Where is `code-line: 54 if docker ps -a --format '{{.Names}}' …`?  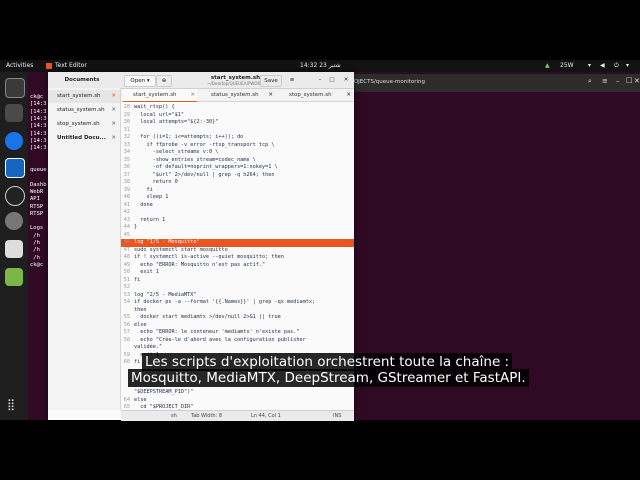
code-line: 54 if docker ps -a --format '{{.Names}}' … is located at coordinates (237, 303).